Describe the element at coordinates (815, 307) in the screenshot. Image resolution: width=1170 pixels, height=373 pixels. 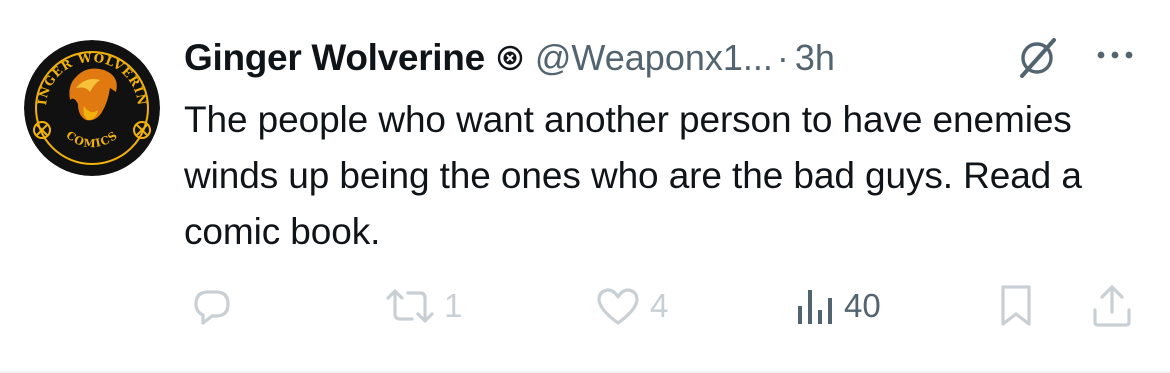
I see `views-chart-icon` at that location.